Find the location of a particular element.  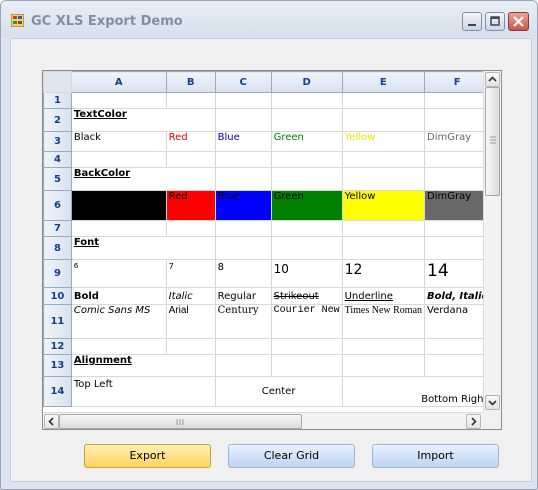

scroll-left-button is located at coordinates (51, 421).